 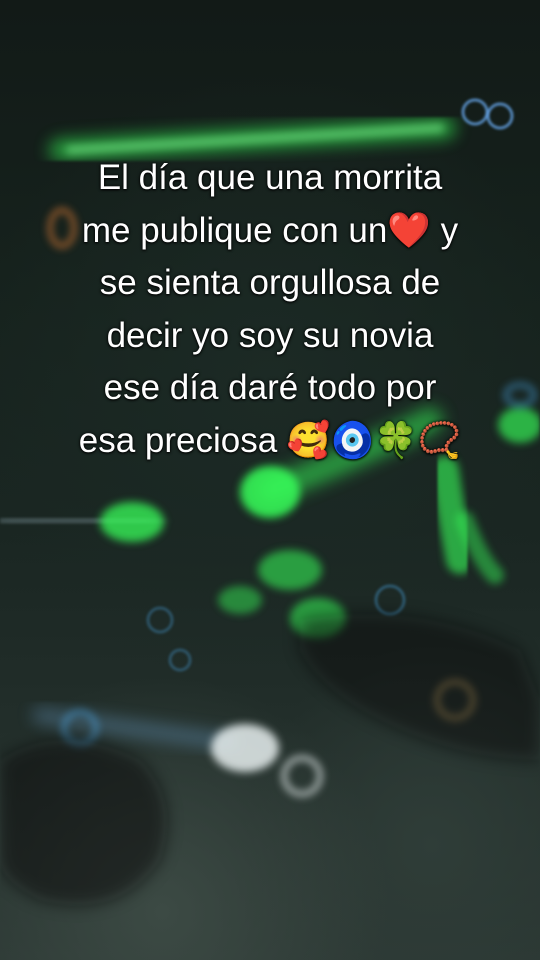 What do you see at coordinates (270, 282) in the screenshot?
I see `caption-line: se sienta orgullosa de` at bounding box center [270, 282].